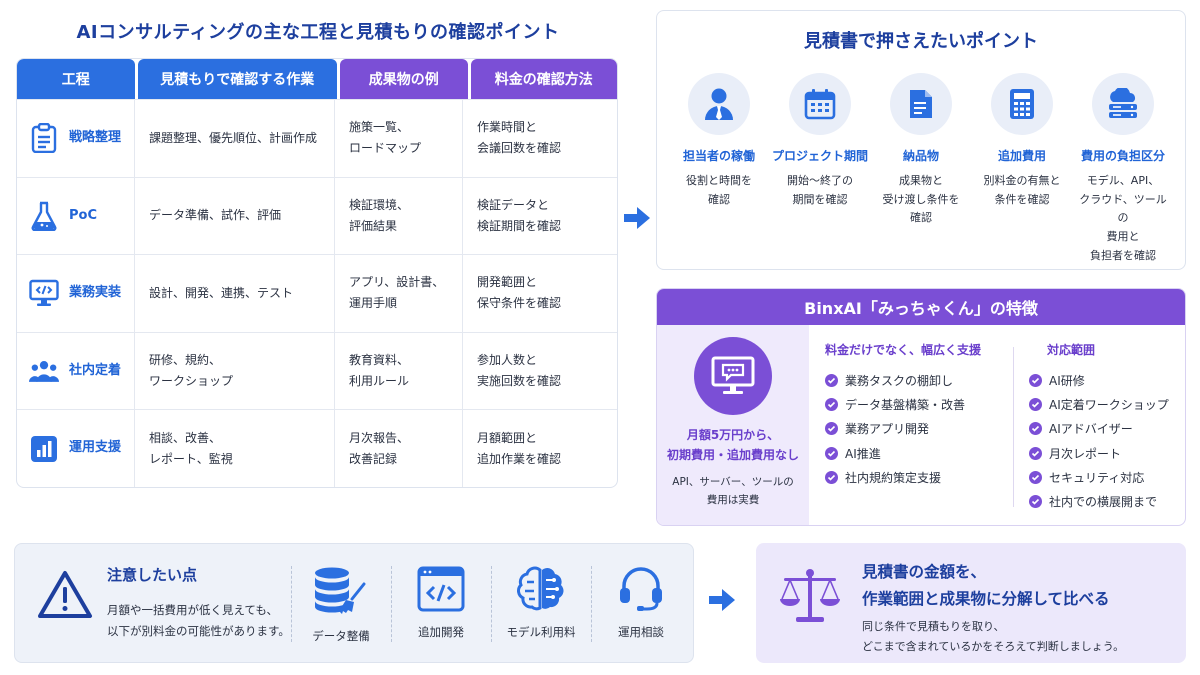 The image size is (1200, 675). Describe the element at coordinates (993, 636) in the screenshot. I see `compare-subtitle: 同じ条件で見積もりを取り、 どこまで含まれているかをそろえて判断しましょう。` at that location.